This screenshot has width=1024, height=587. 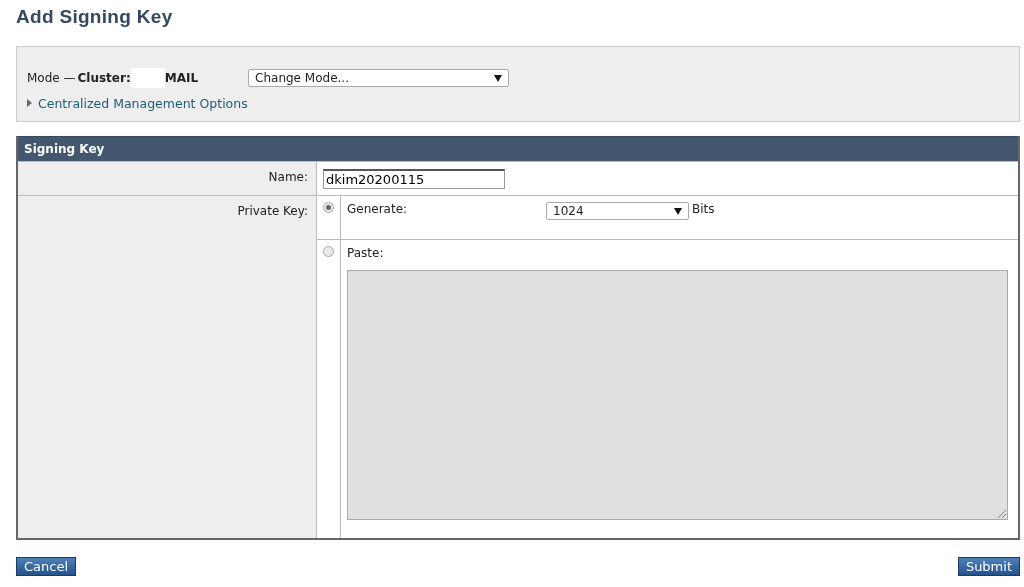 I want to click on cancel-button: Cancel, so click(x=46, y=566).